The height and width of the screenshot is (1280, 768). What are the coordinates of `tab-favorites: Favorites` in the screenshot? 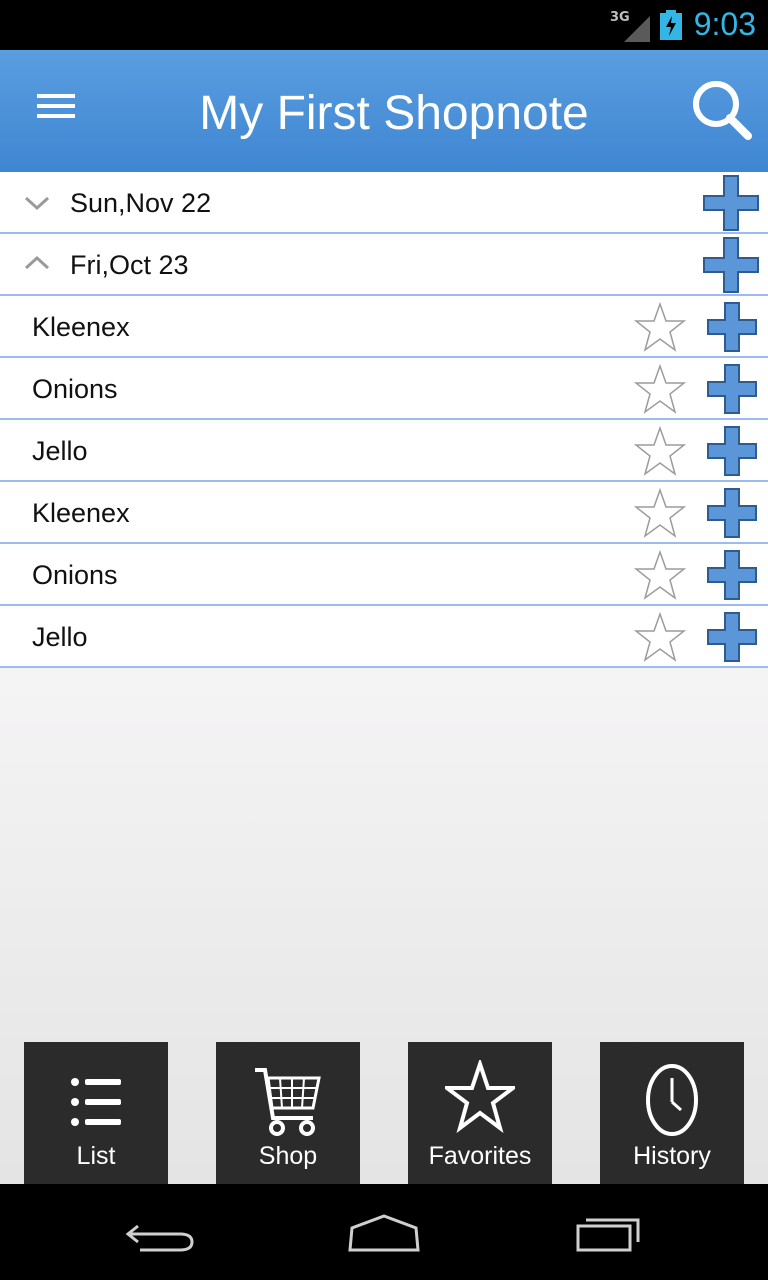 It's located at (480, 1113).